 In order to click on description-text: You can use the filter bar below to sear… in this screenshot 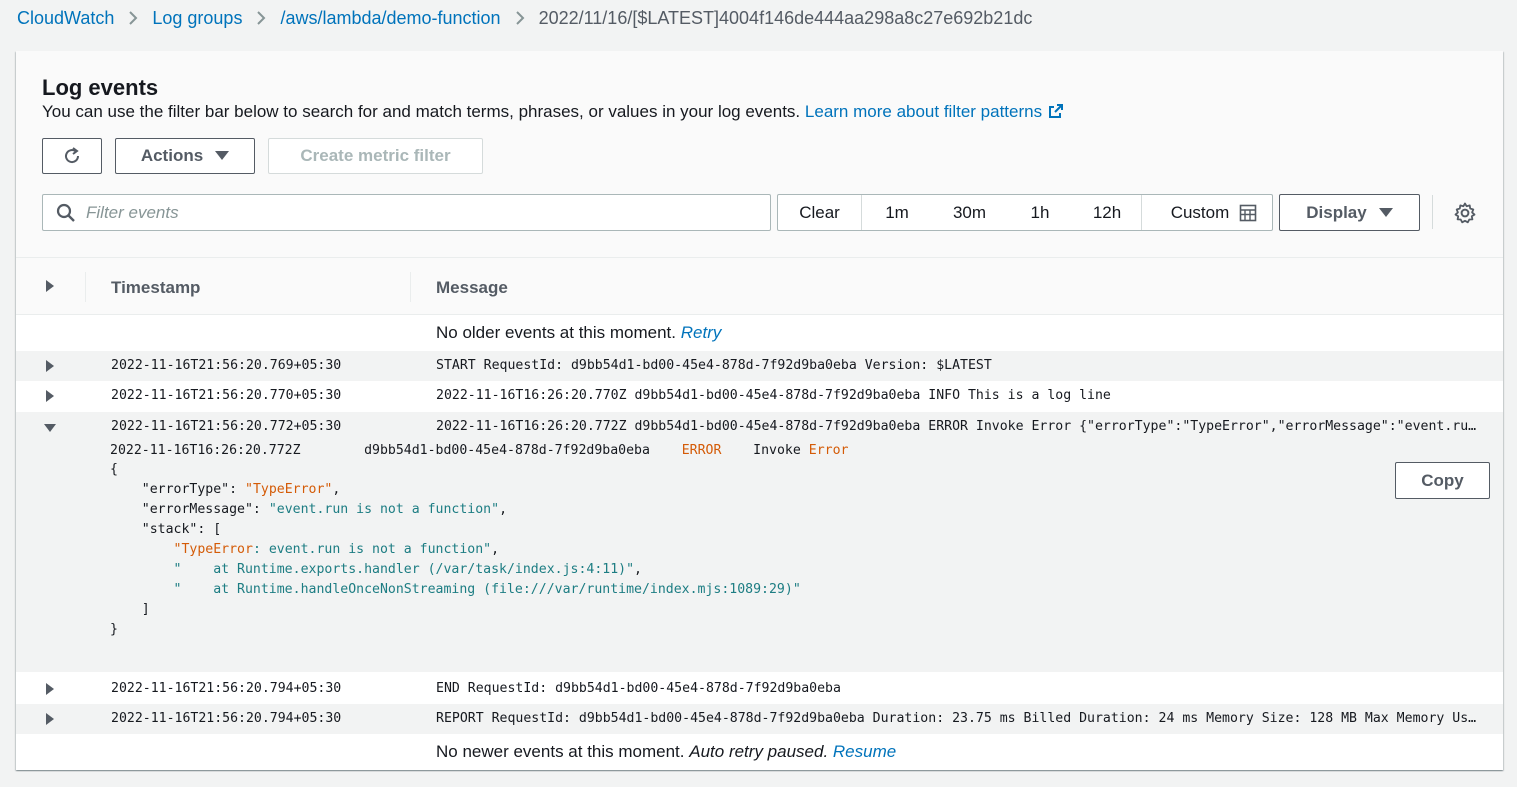, I will do `click(421, 111)`.